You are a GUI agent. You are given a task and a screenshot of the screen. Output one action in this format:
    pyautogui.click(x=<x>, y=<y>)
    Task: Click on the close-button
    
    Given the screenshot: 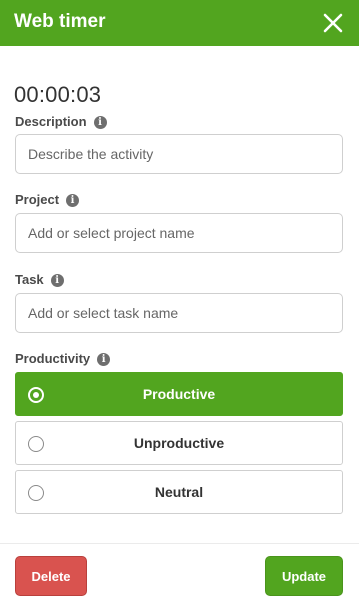 What is the action you would take?
    pyautogui.click(x=333, y=23)
    